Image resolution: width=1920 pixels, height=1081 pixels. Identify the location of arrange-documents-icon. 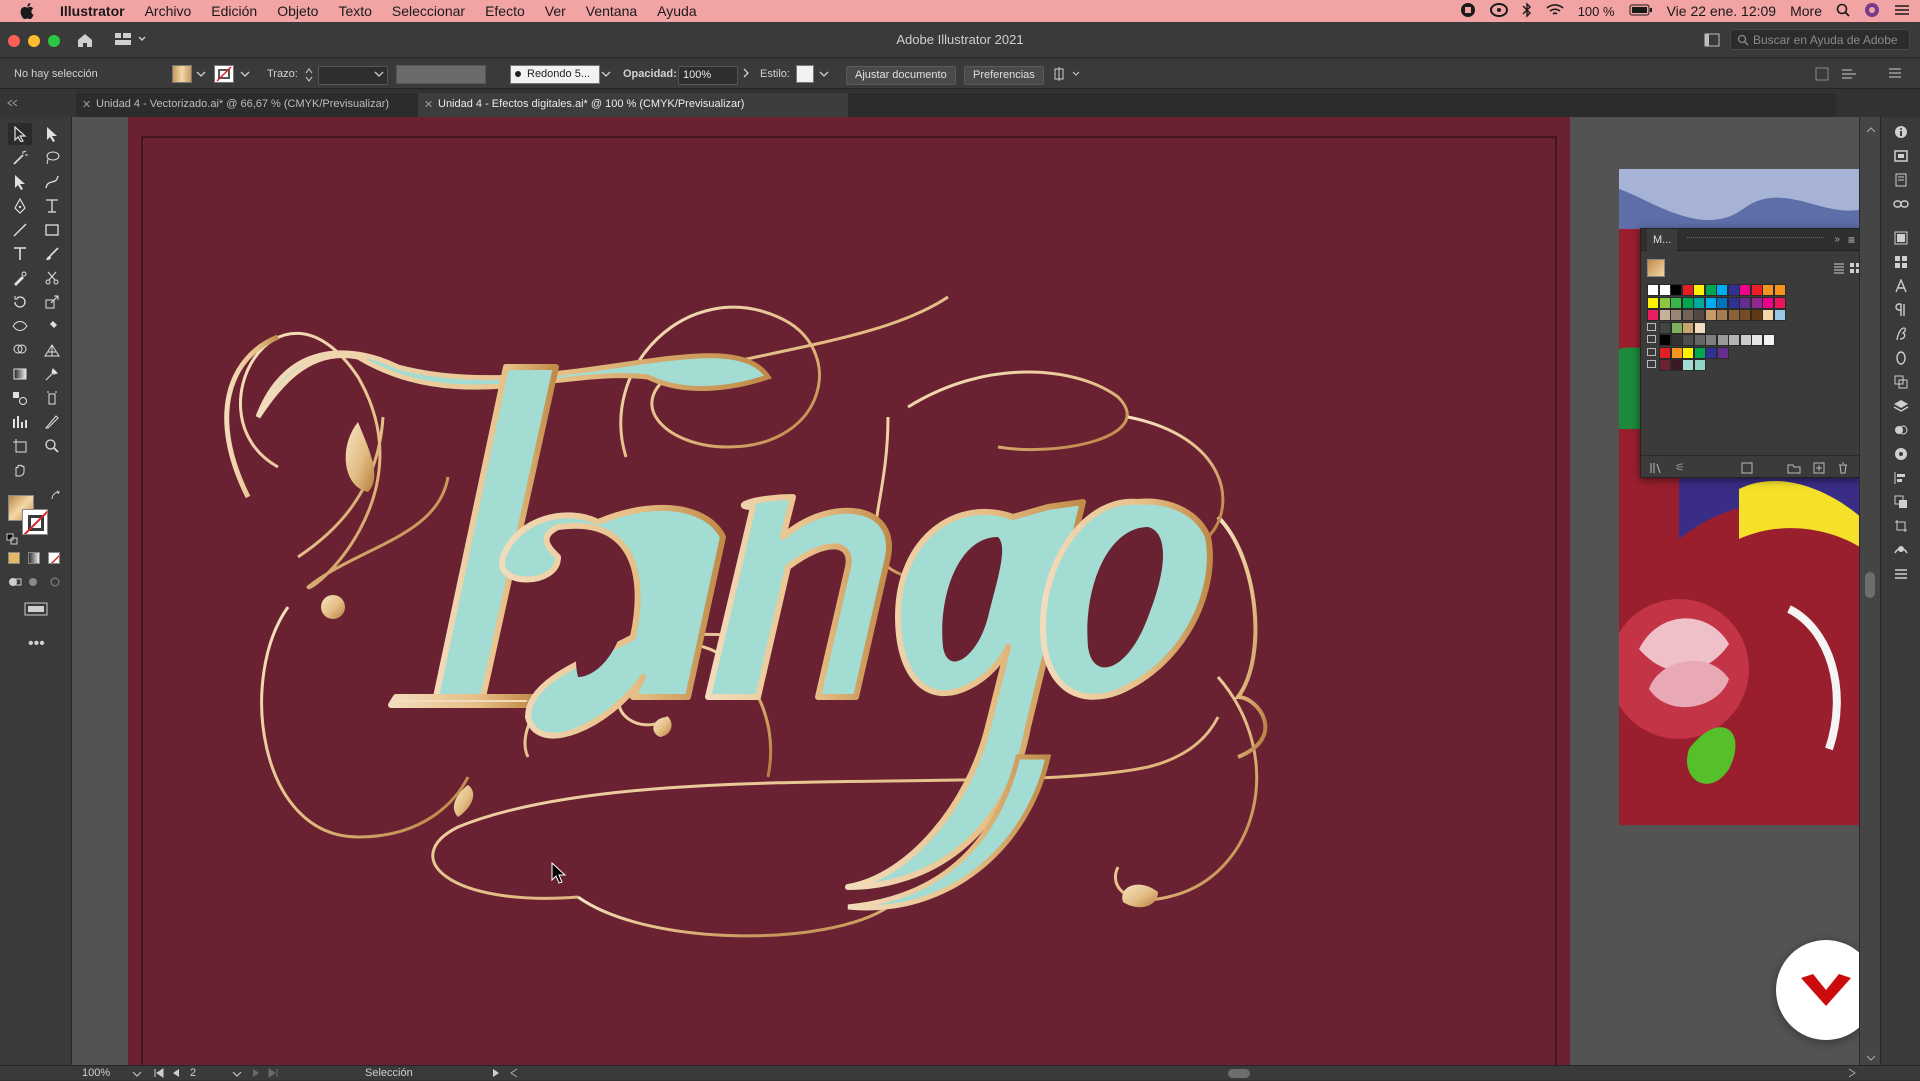
(1822, 75).